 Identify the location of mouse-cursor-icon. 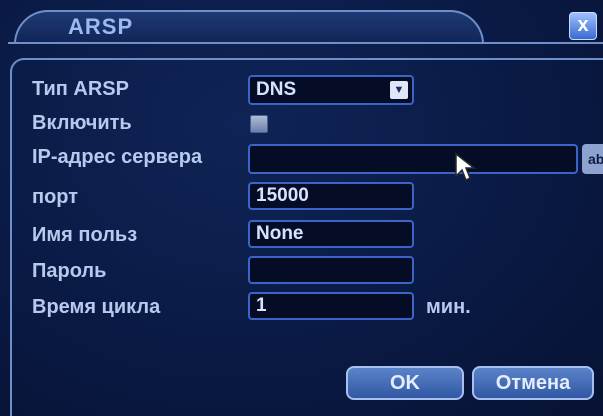
(466, 167).